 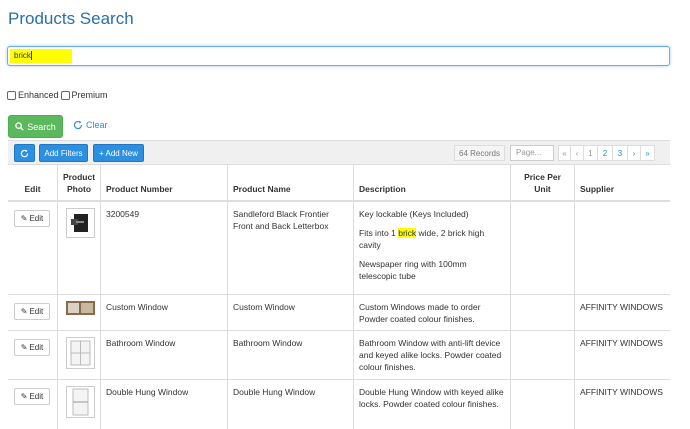 What do you see at coordinates (22, 55) in the screenshot?
I see `search-value: brick` at bounding box center [22, 55].